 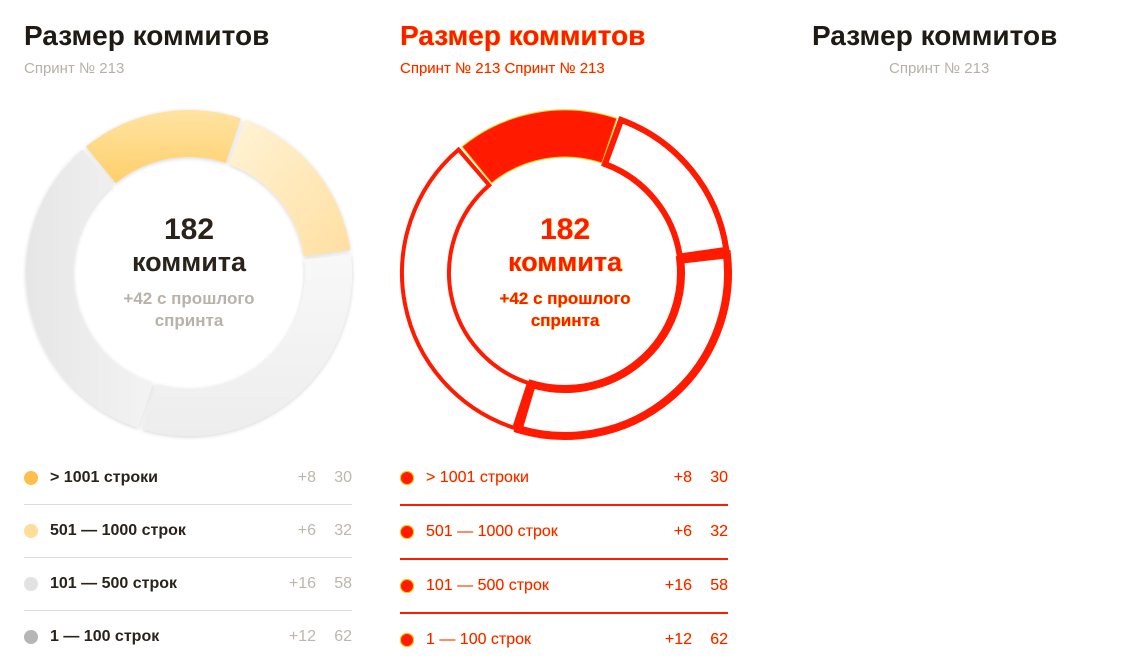 What do you see at coordinates (502, 68) in the screenshot?
I see `sprint-subtitle: Спринт № 213 Спринт № 213` at bounding box center [502, 68].